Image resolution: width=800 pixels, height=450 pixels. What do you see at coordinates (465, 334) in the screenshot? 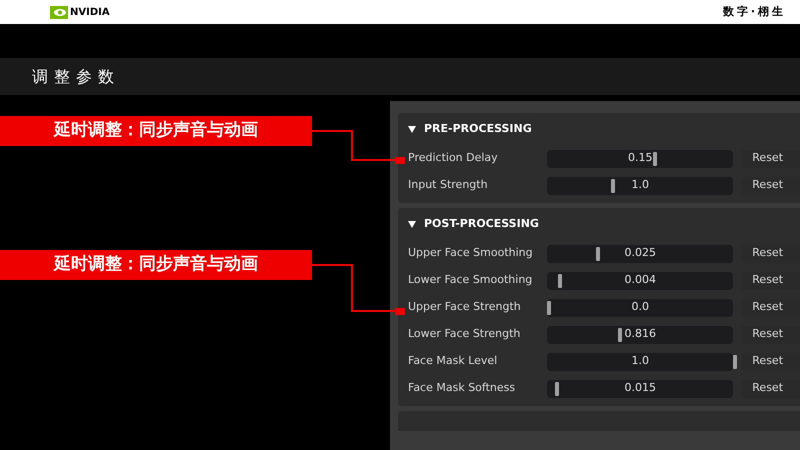
I see `row-label: Lower Face Strength` at bounding box center [465, 334].